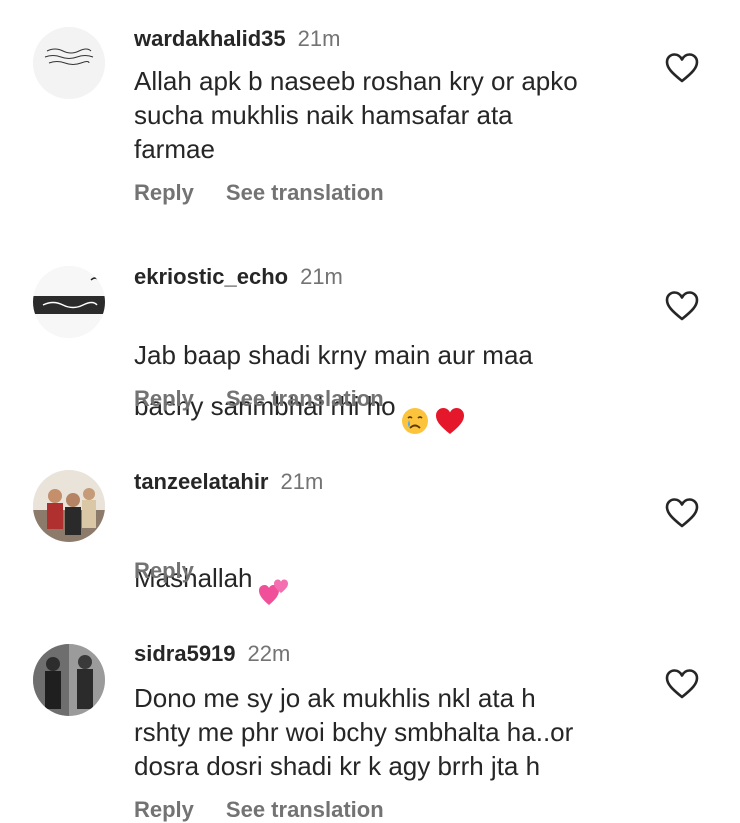  What do you see at coordinates (415, 408) in the screenshot?
I see `crying-face-emoji` at bounding box center [415, 408].